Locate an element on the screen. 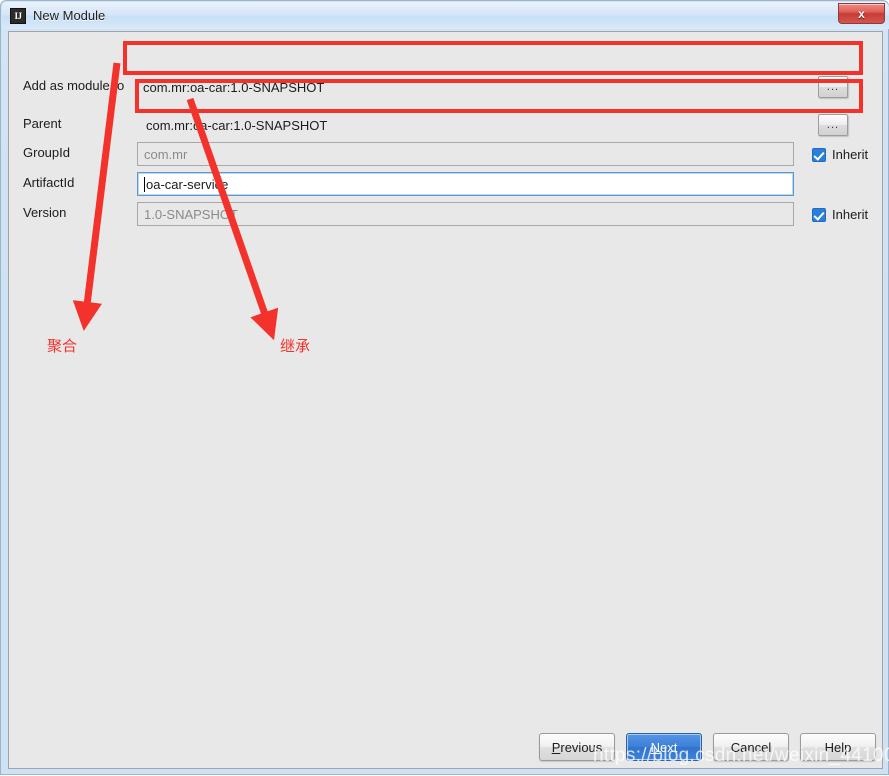 Image resolution: width=889 pixels, height=776 pixels. help-button: Help is located at coordinates (838, 747).